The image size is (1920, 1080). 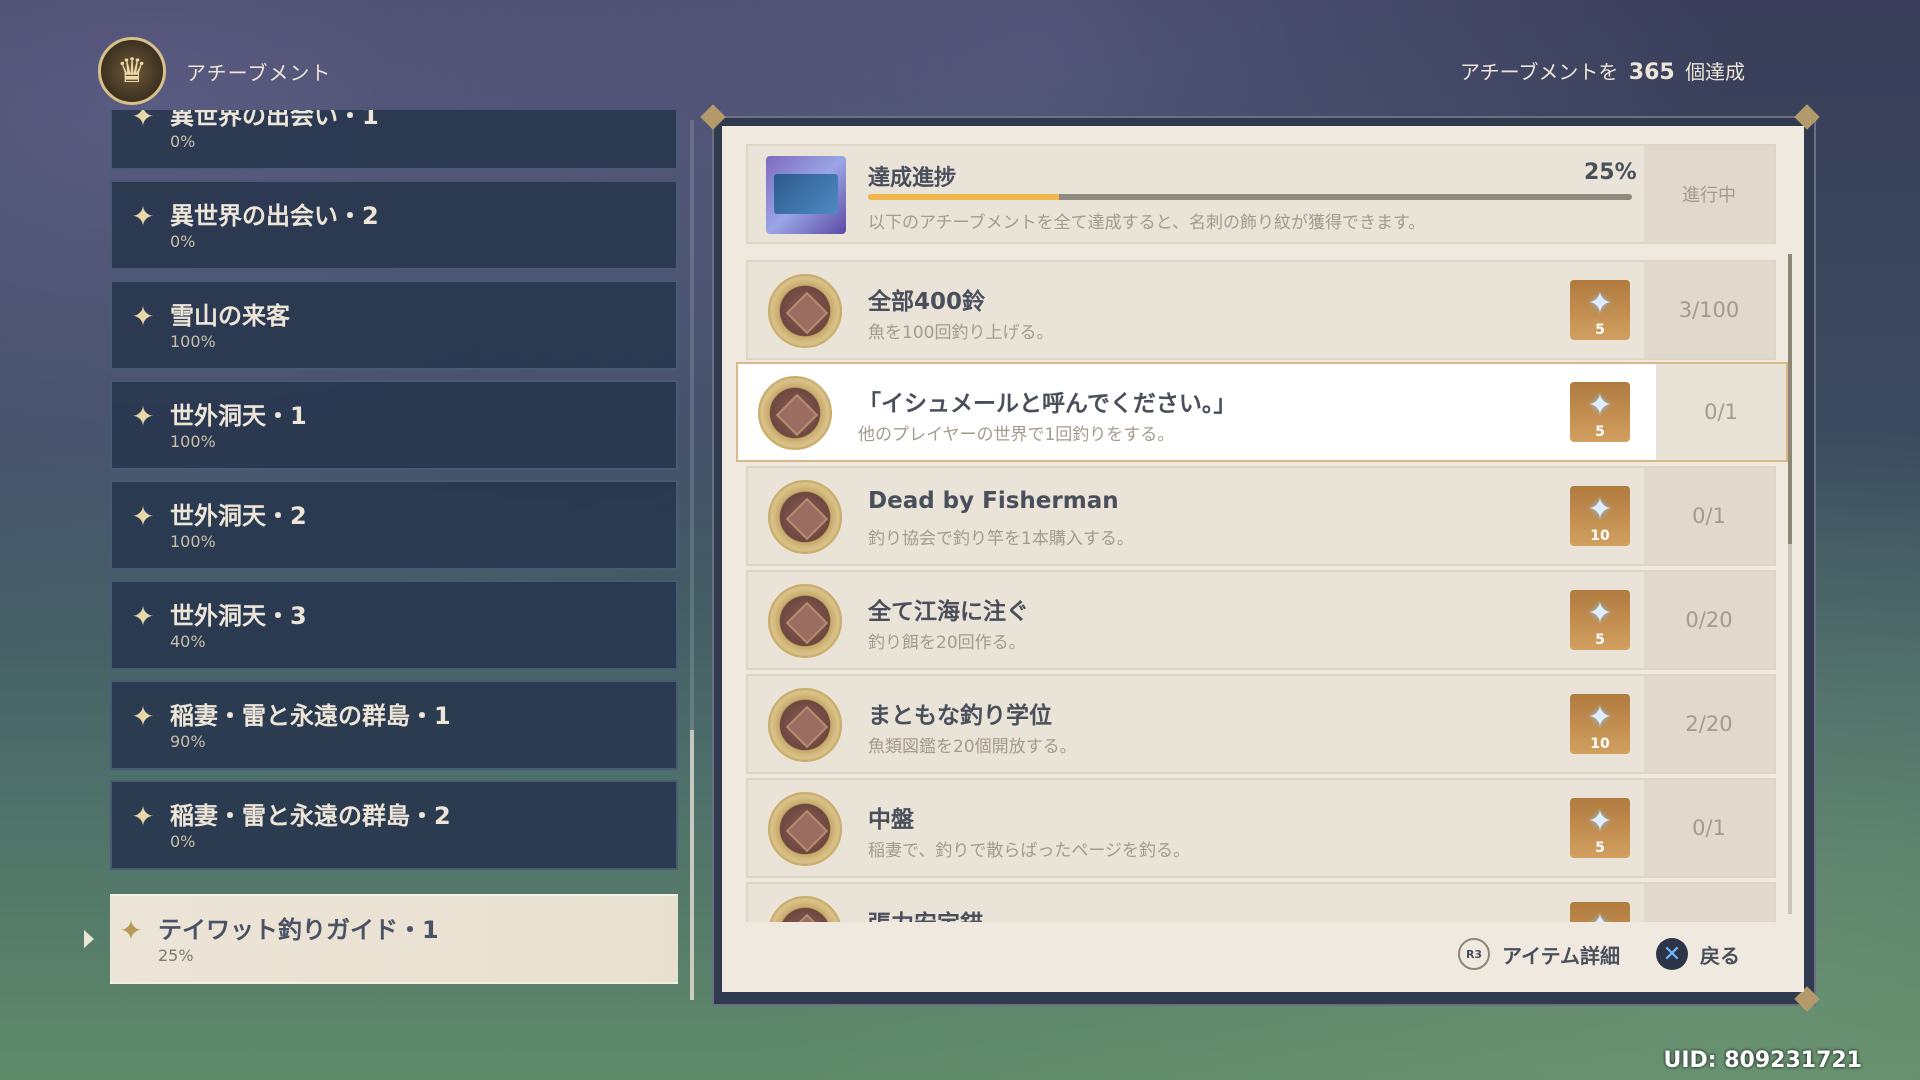 I want to click on achievement-progress, so click(x=1709, y=903).